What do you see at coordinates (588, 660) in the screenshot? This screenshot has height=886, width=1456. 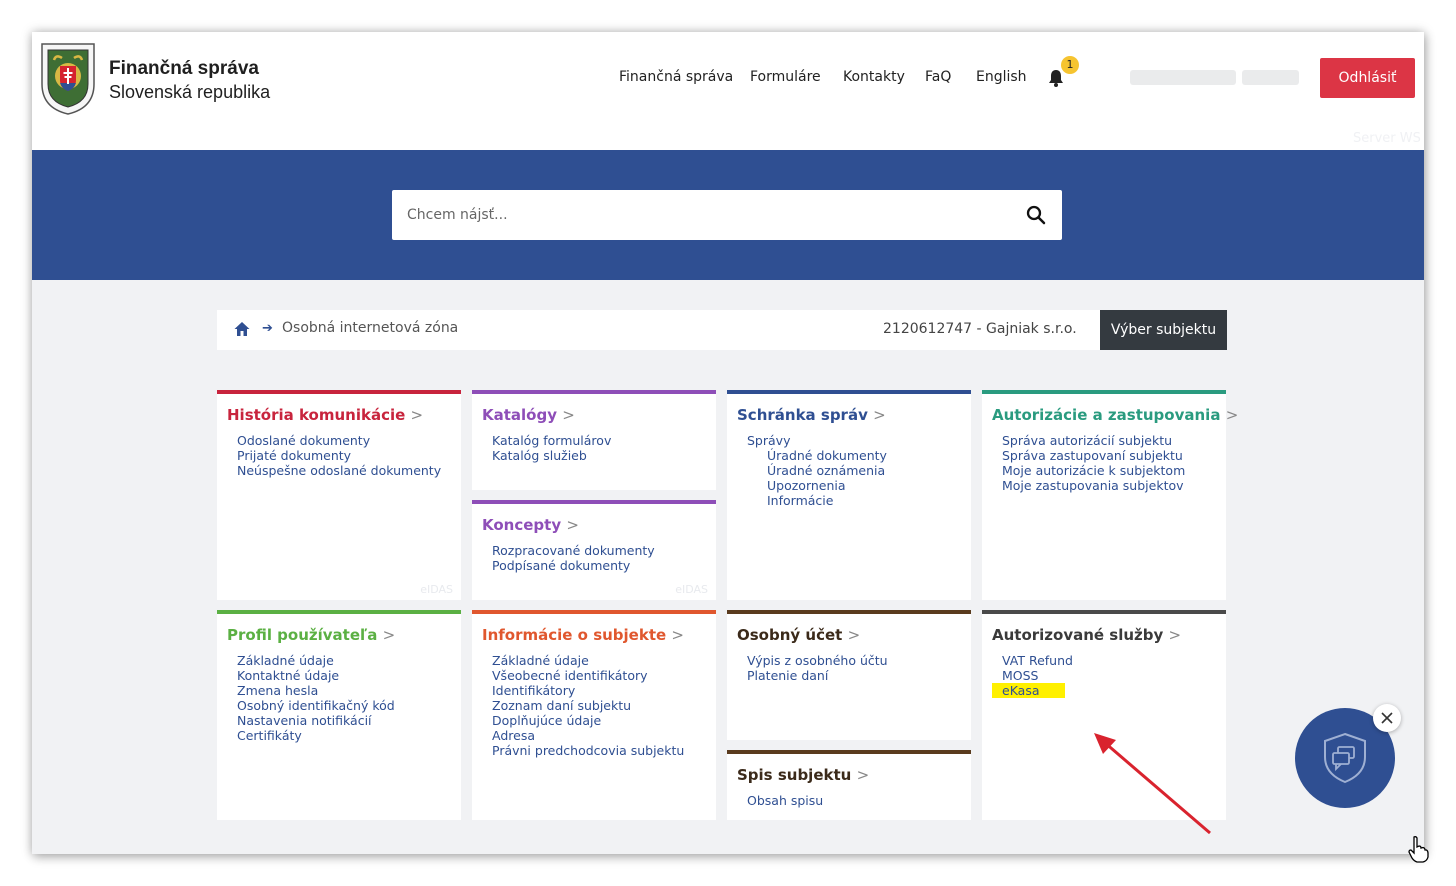 I see `link-subjekt-zakladne-udaje: Základné údaje` at bounding box center [588, 660].